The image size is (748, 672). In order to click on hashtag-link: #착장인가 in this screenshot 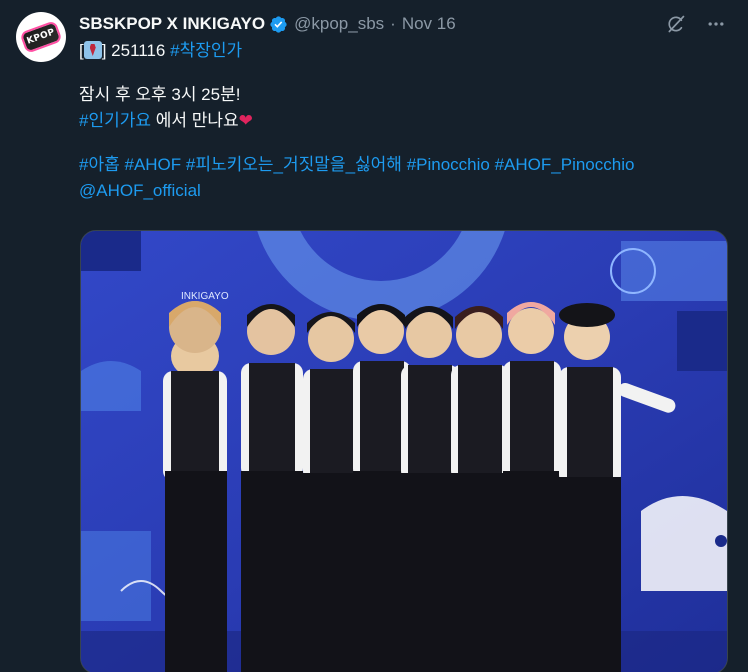, I will do `click(206, 50)`.